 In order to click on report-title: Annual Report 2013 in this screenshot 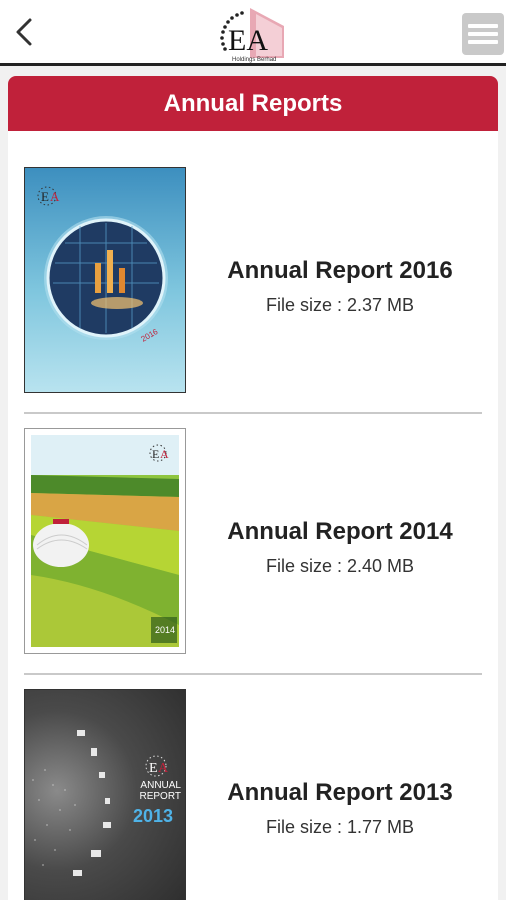, I will do `click(340, 792)`.